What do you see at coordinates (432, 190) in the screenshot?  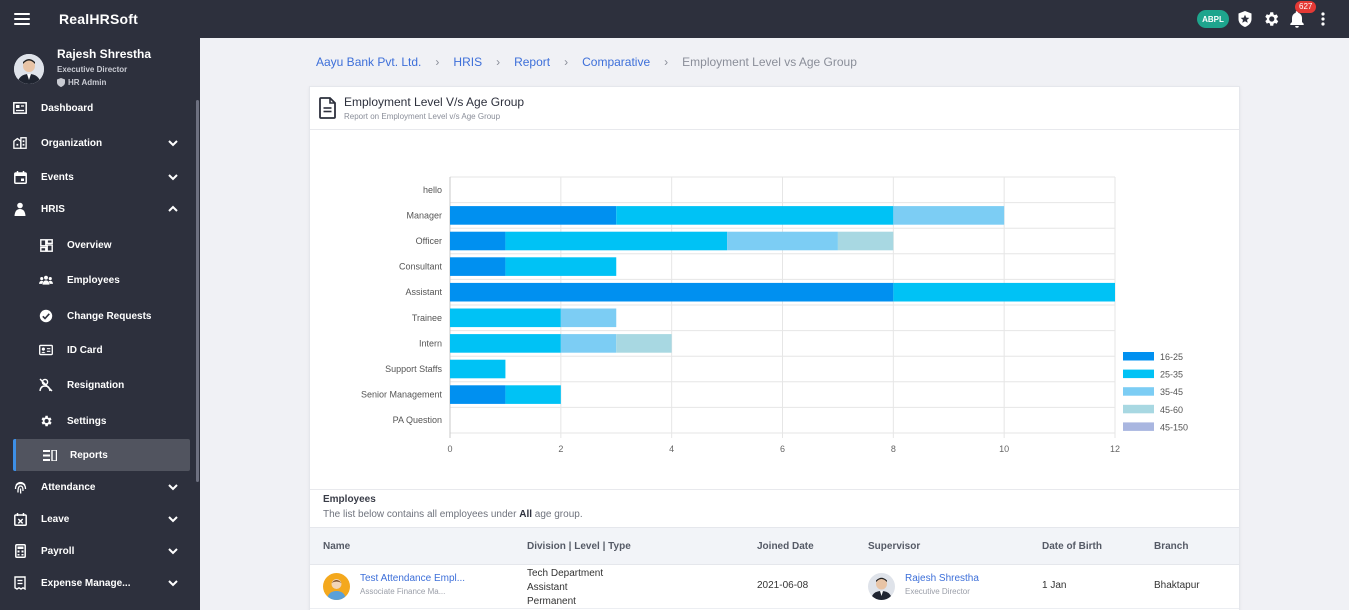 I see `y-category-label: hello` at bounding box center [432, 190].